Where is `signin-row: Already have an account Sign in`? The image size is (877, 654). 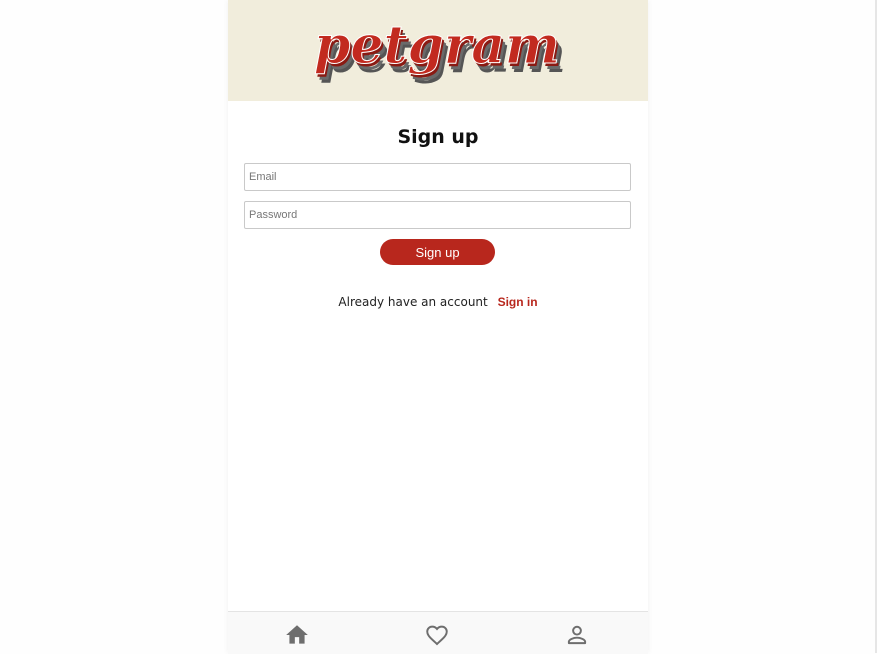 signin-row: Already have an account Sign in is located at coordinates (438, 302).